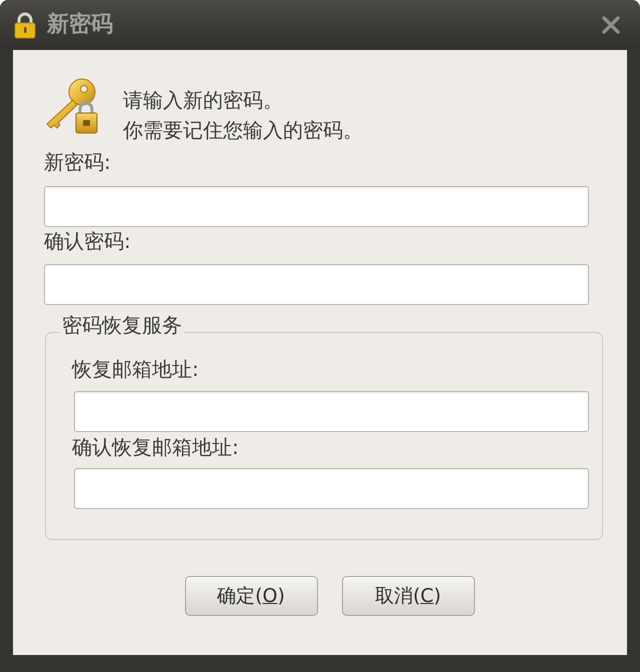  I want to click on window-title: 新密码, so click(80, 25).